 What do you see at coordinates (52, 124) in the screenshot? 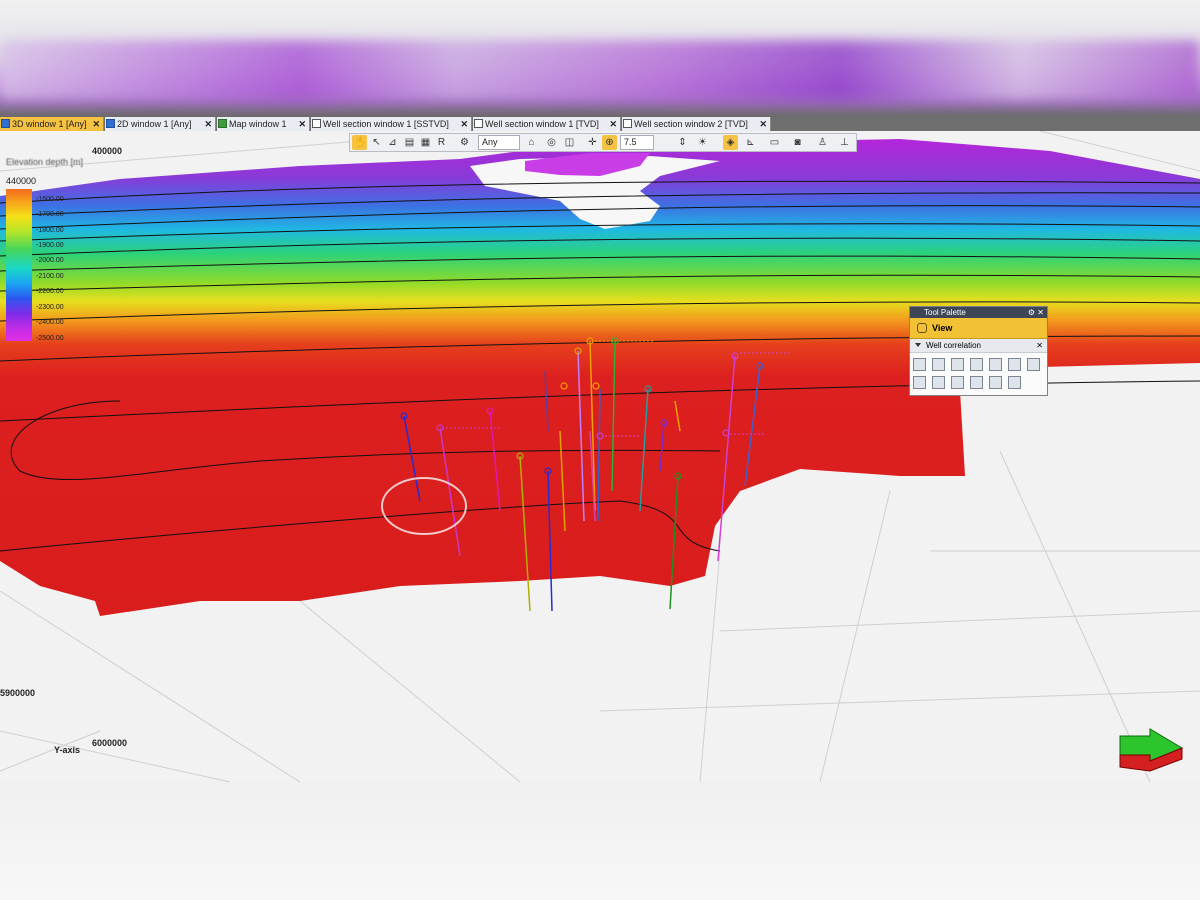
I see `tab-3d-window: 3D window 1 [Any] ✕` at bounding box center [52, 124].